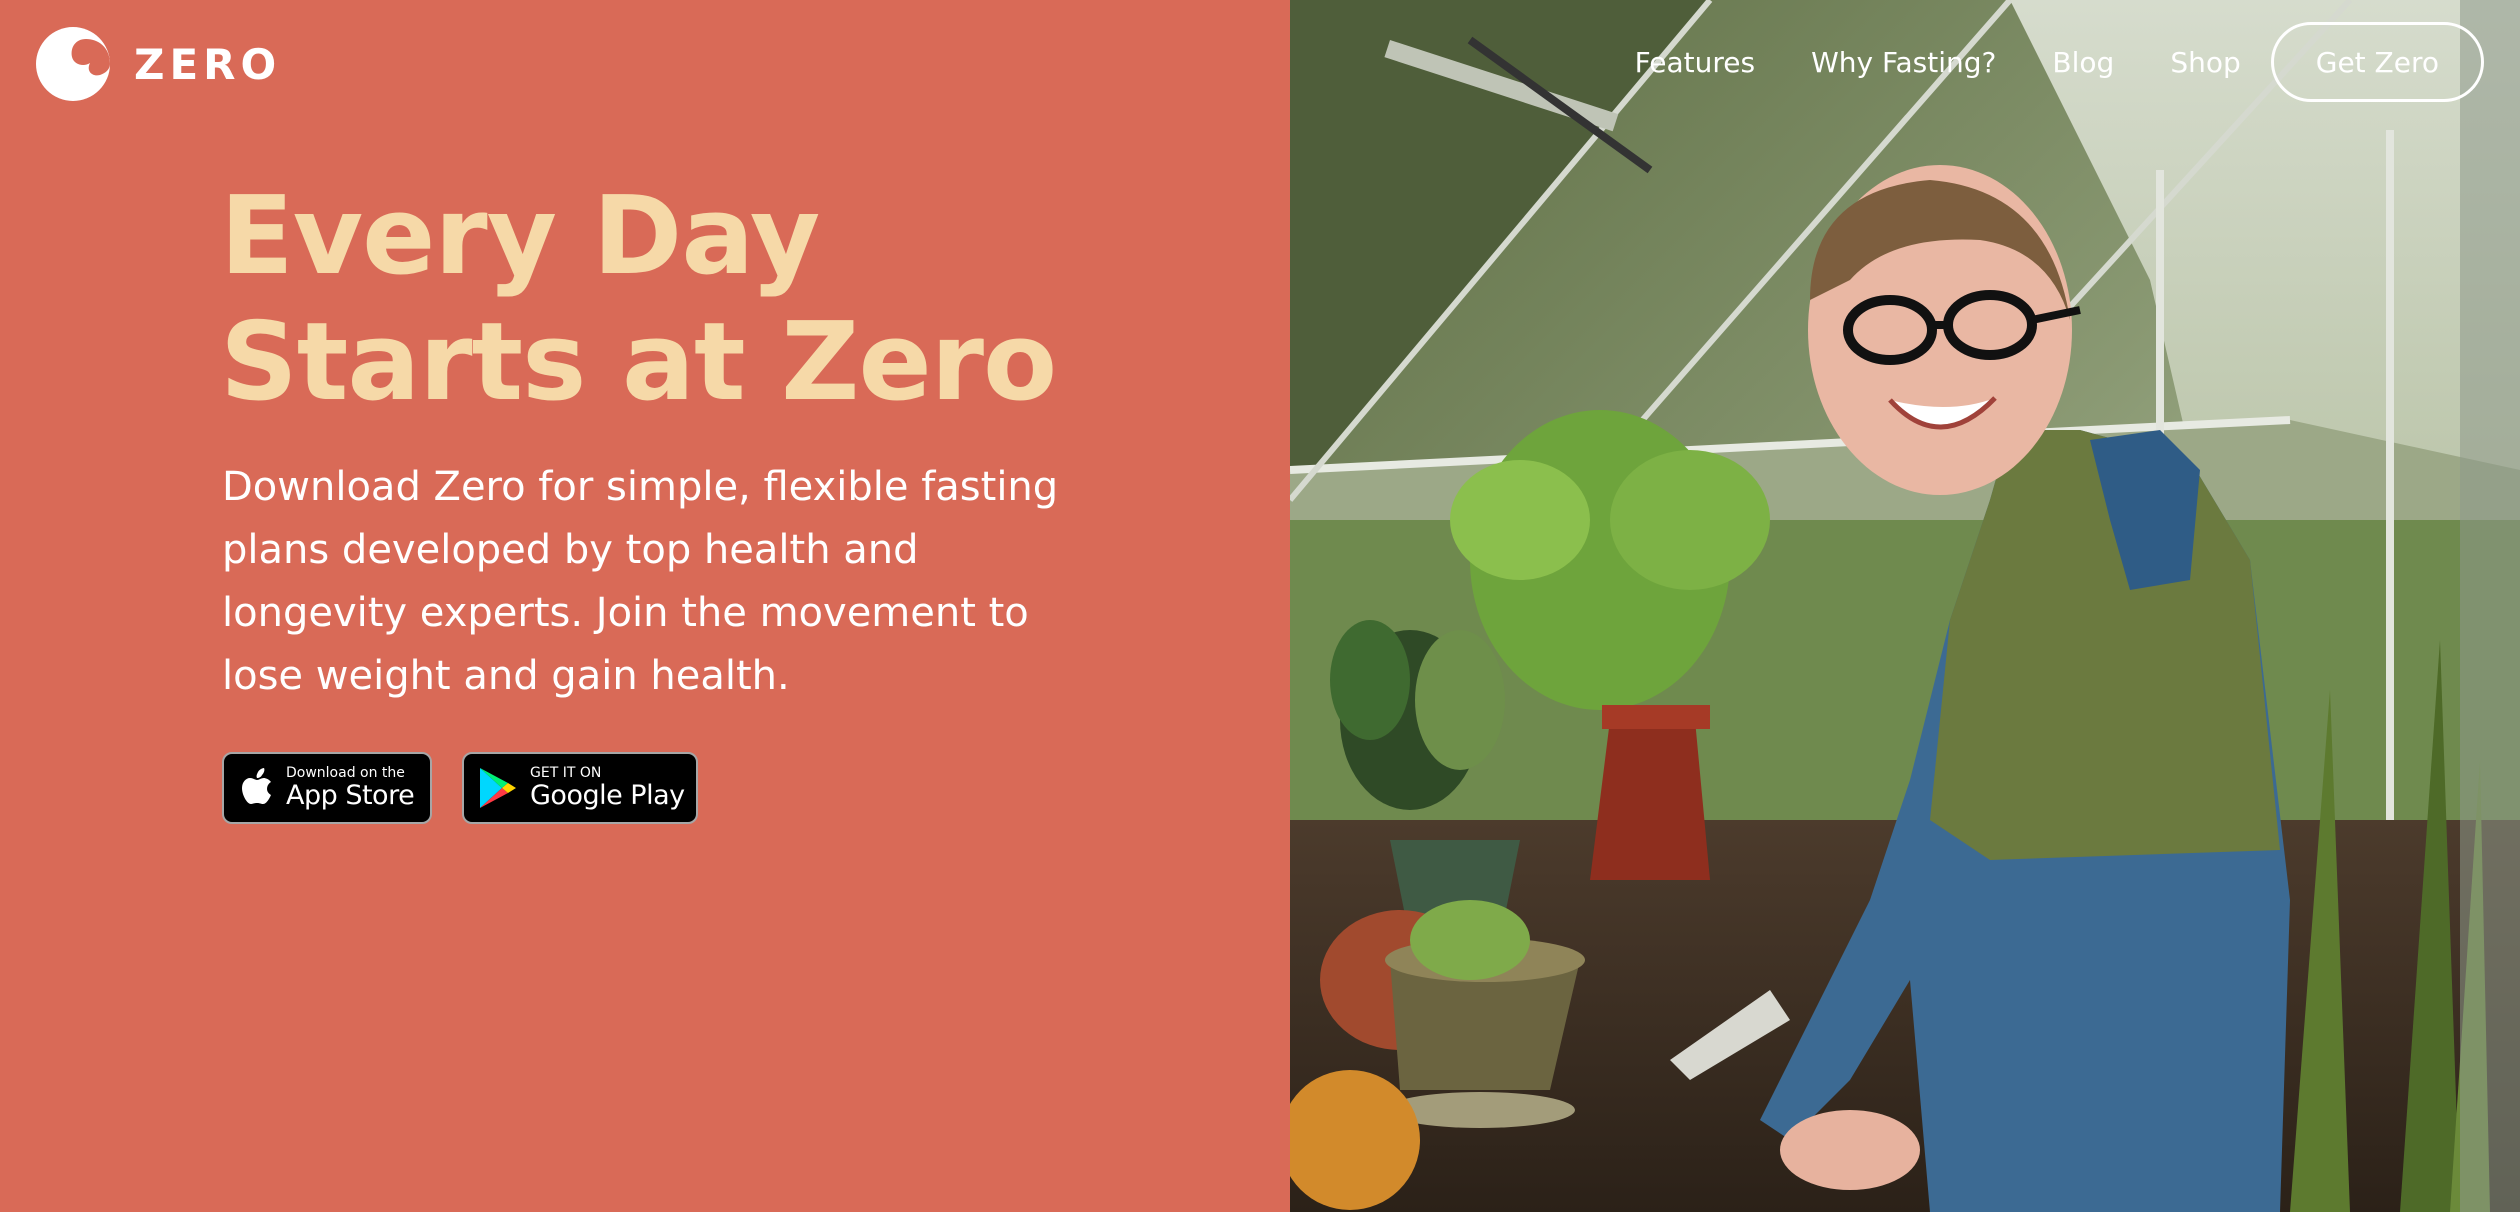 This screenshot has width=2520, height=1212. I want to click on top-nav: Features Why Fasting? Blog Shop Get Zero, so click(2059, 62).